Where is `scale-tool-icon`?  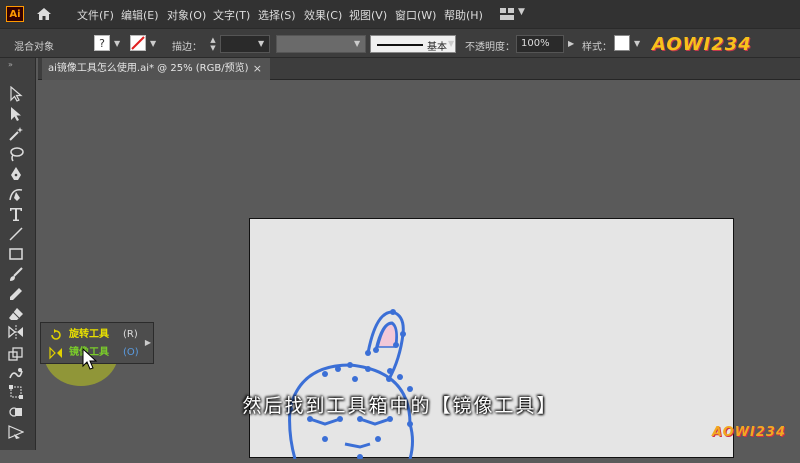 scale-tool-icon is located at coordinates (19, 355).